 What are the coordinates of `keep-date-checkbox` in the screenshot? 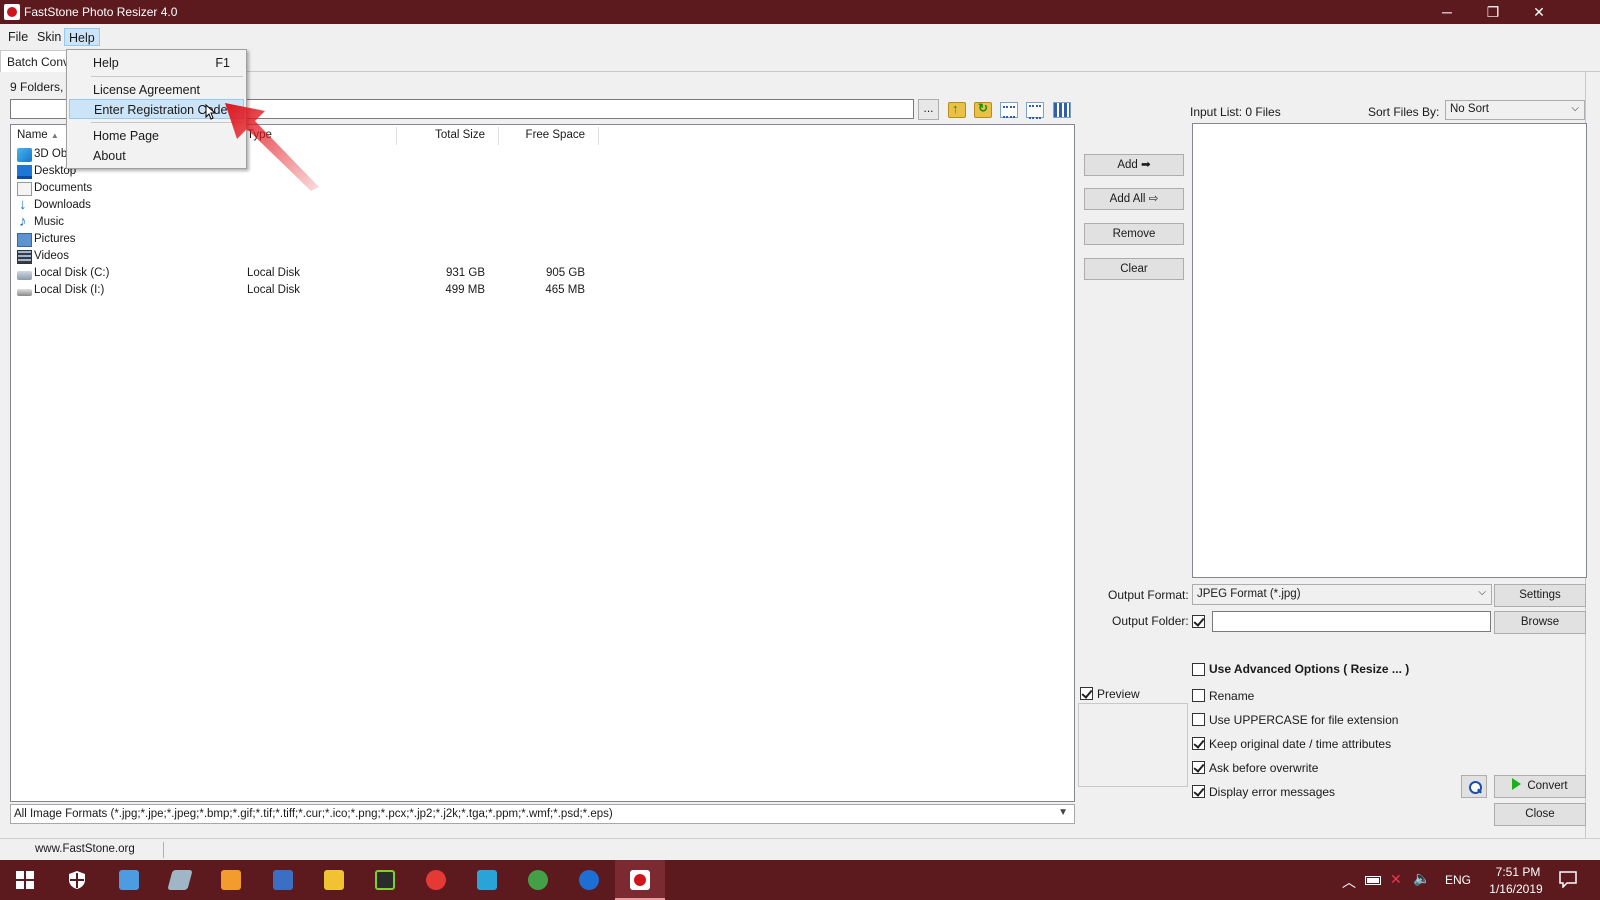 It's located at (1198, 743).